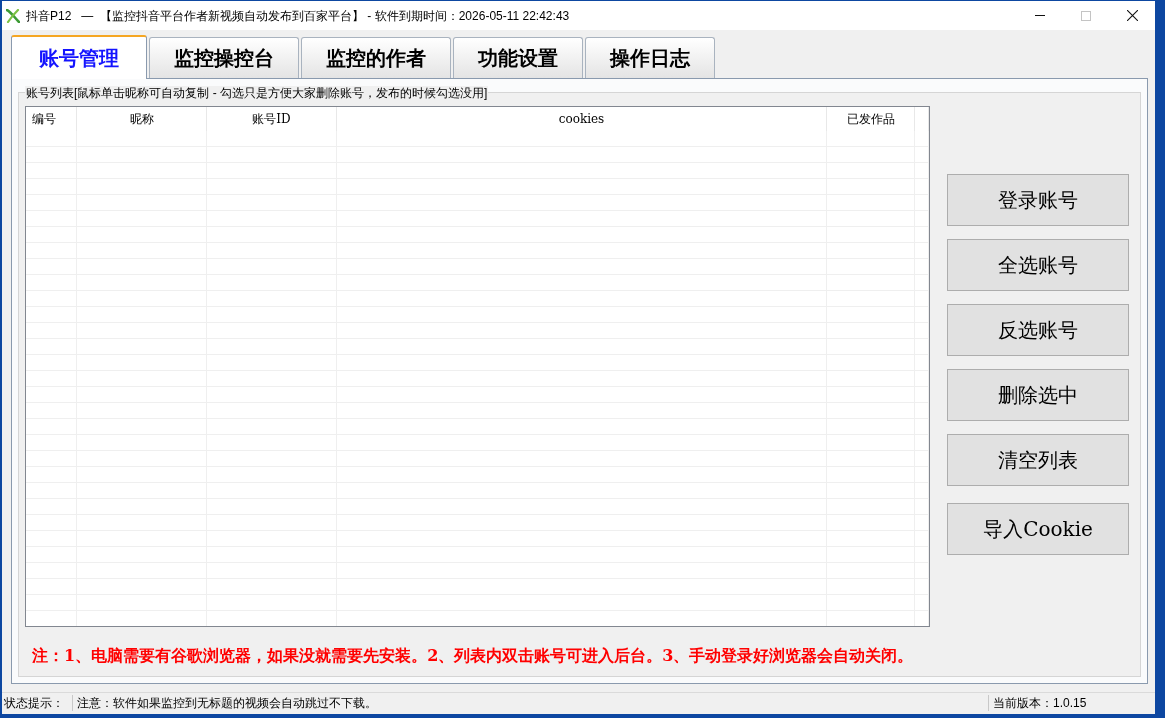 The image size is (1165, 718). Describe the element at coordinates (227, 703) in the screenshot. I see `status-message: 注意：软件如果监控到无标题的视频会自动跳过不下载。` at that location.